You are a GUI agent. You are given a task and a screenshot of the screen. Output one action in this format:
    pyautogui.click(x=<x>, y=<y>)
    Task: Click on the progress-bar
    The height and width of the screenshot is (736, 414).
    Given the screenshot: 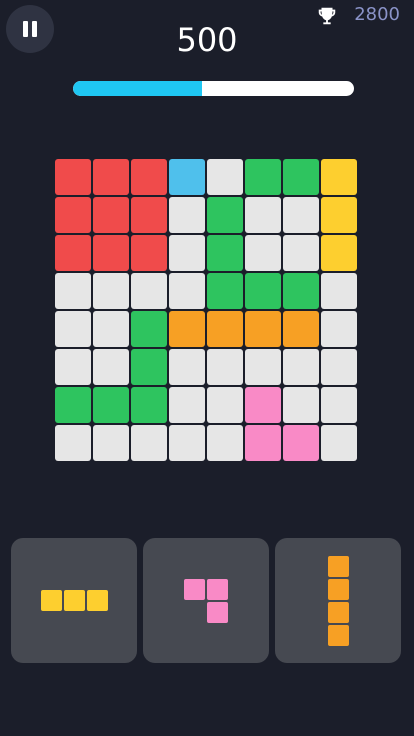 What is the action you would take?
    pyautogui.click(x=213, y=88)
    